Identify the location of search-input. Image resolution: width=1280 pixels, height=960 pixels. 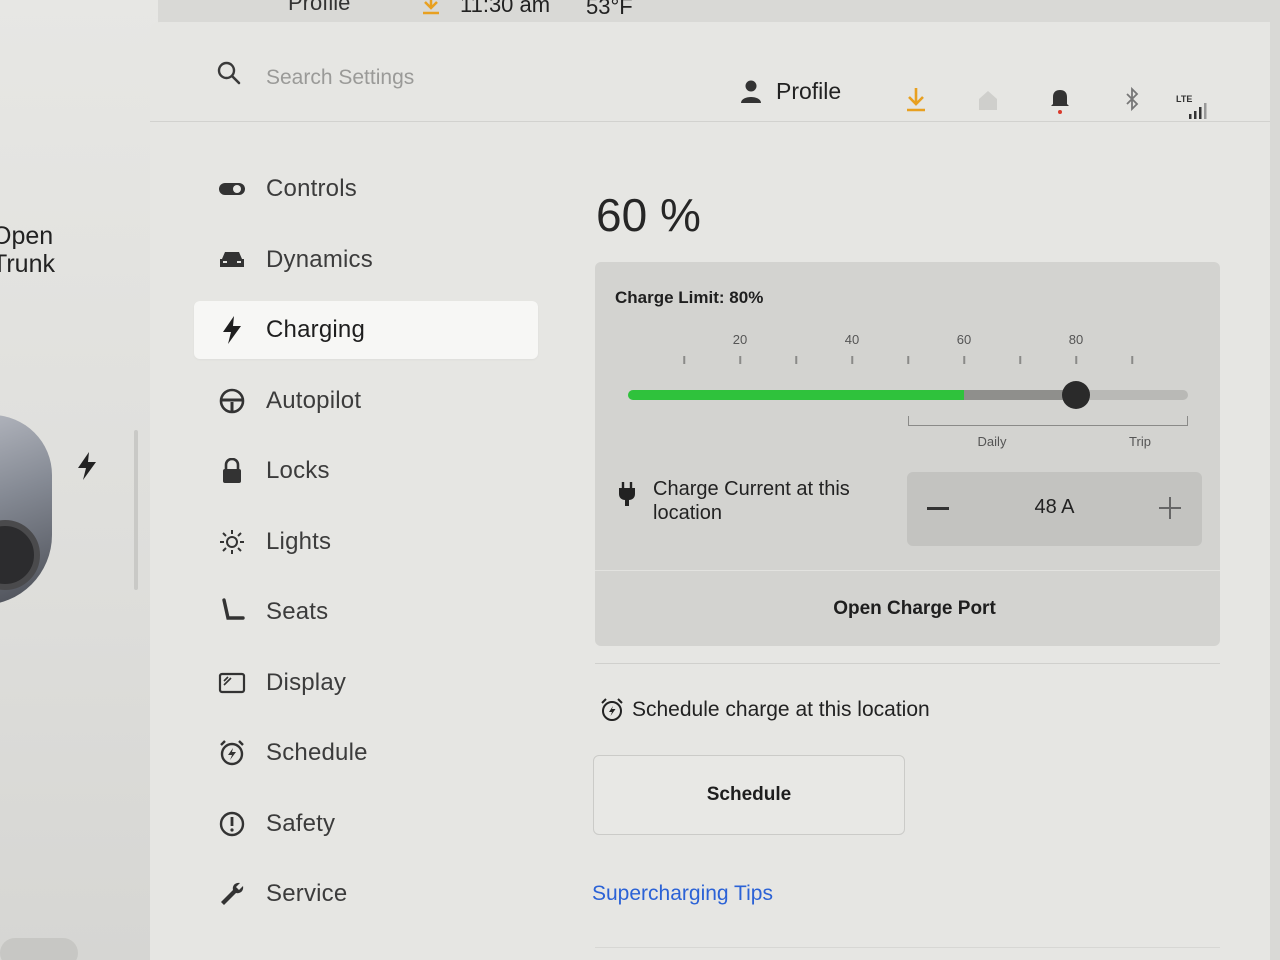
(416, 78).